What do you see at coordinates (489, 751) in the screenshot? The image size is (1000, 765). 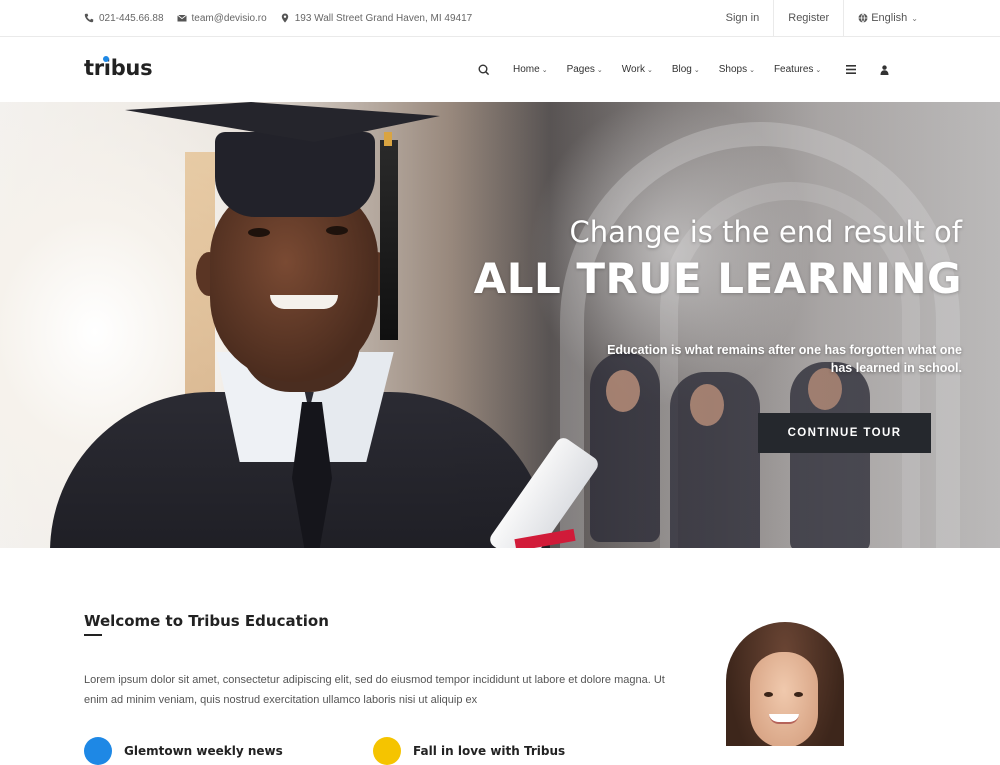 I see `feature-label: Fall in love with Tribus` at bounding box center [489, 751].